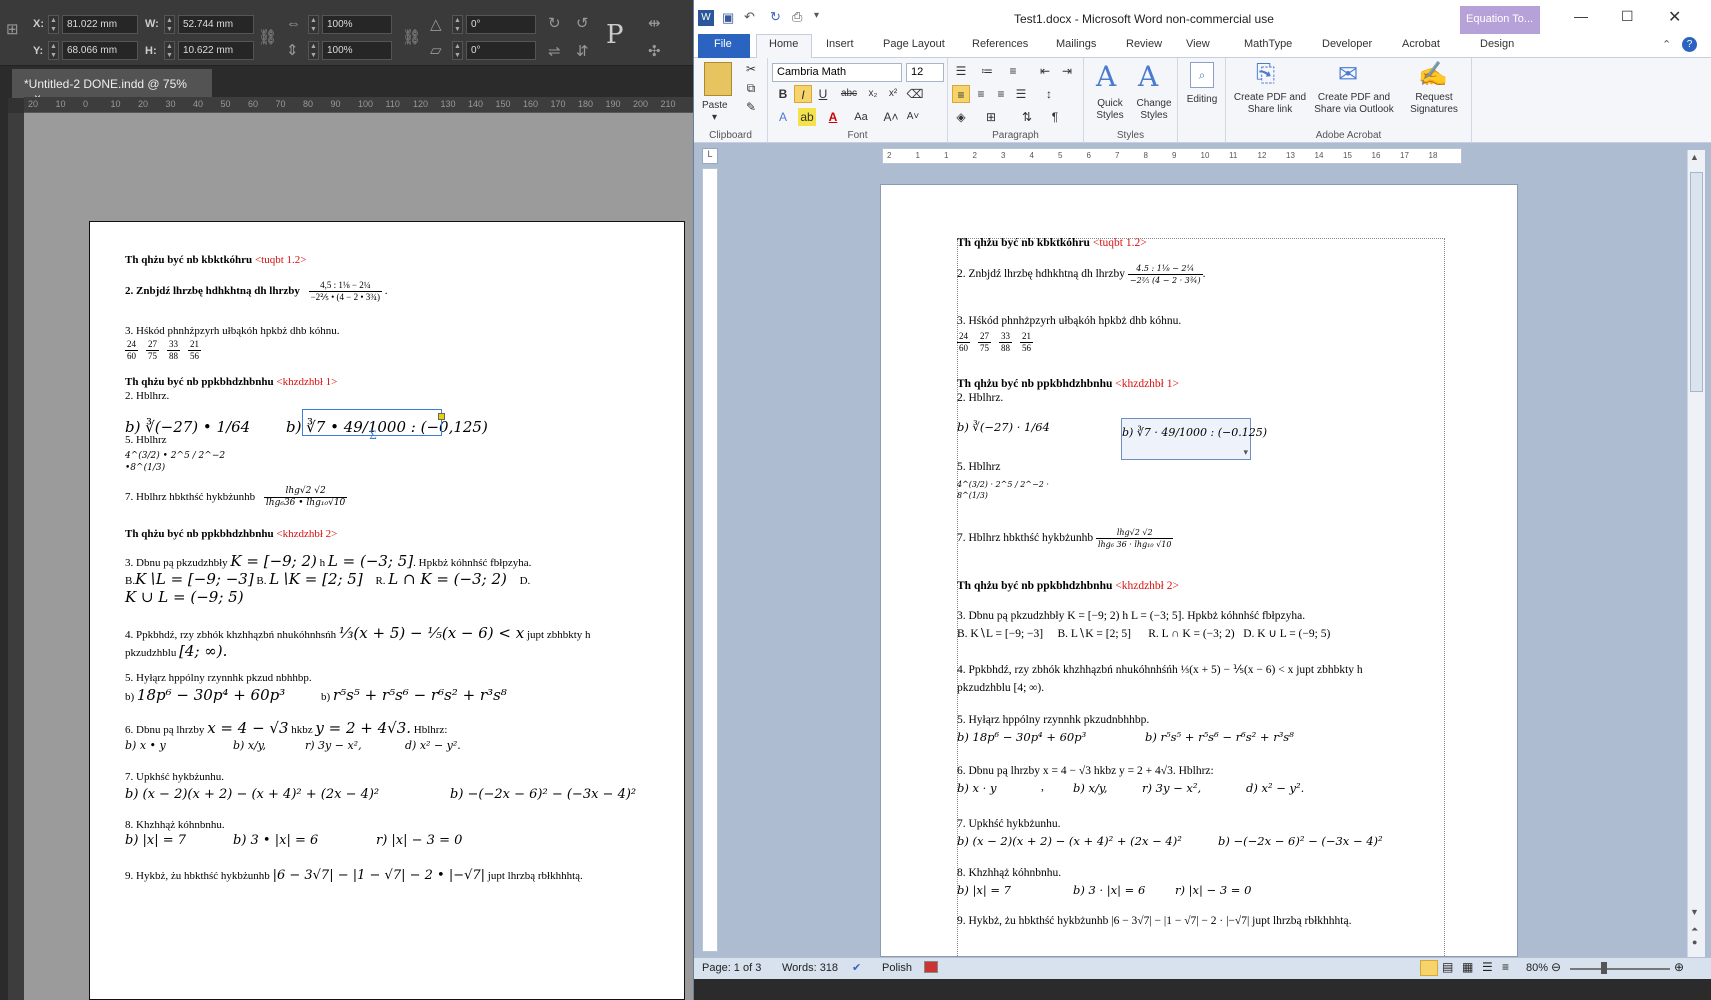 This screenshot has width=1711, height=1000. Describe the element at coordinates (783, 117) in the screenshot. I see `text-effects-icon: A` at that location.